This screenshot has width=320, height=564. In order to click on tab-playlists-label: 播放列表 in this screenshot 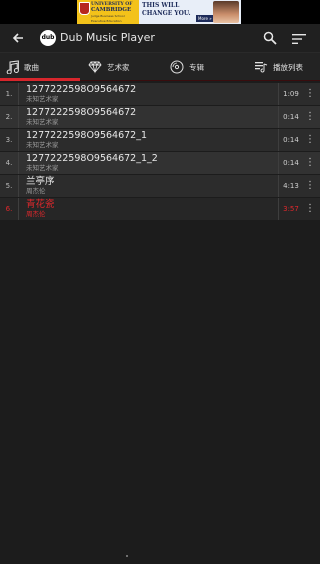, I will do `click(288, 67)`.